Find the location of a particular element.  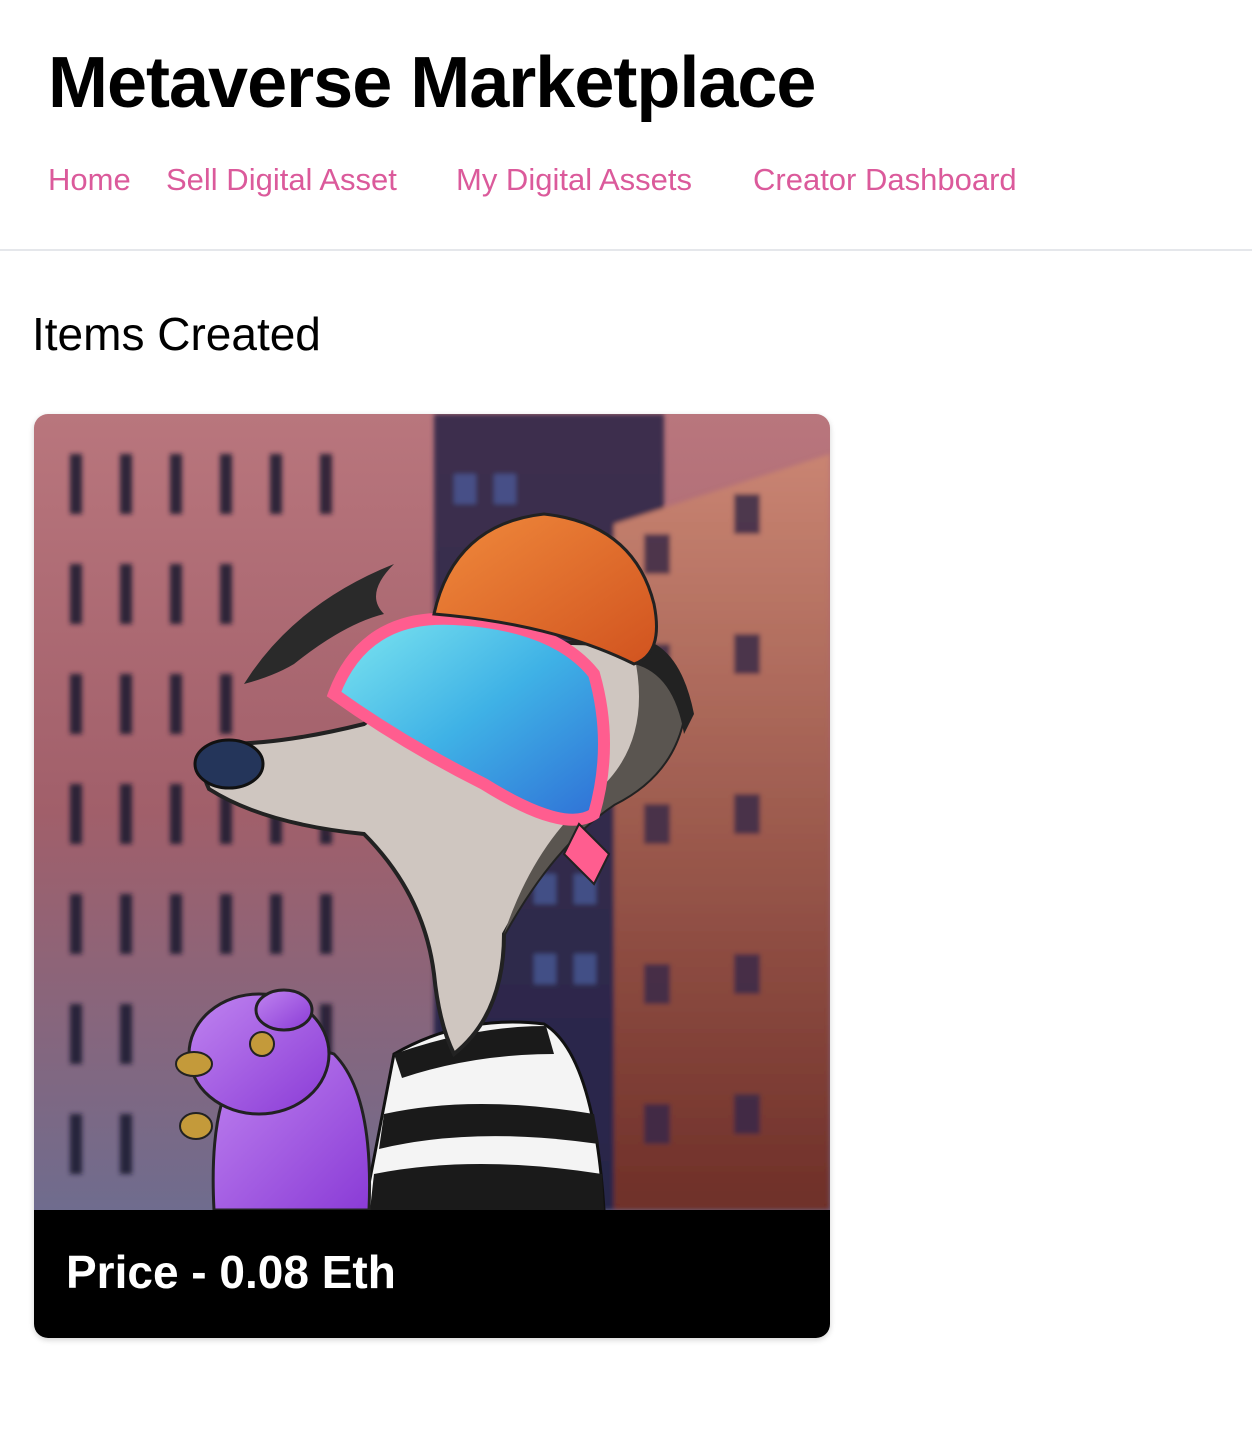

nav-creator-dashboard-link: Creator Dashboard is located at coordinates (885, 180).